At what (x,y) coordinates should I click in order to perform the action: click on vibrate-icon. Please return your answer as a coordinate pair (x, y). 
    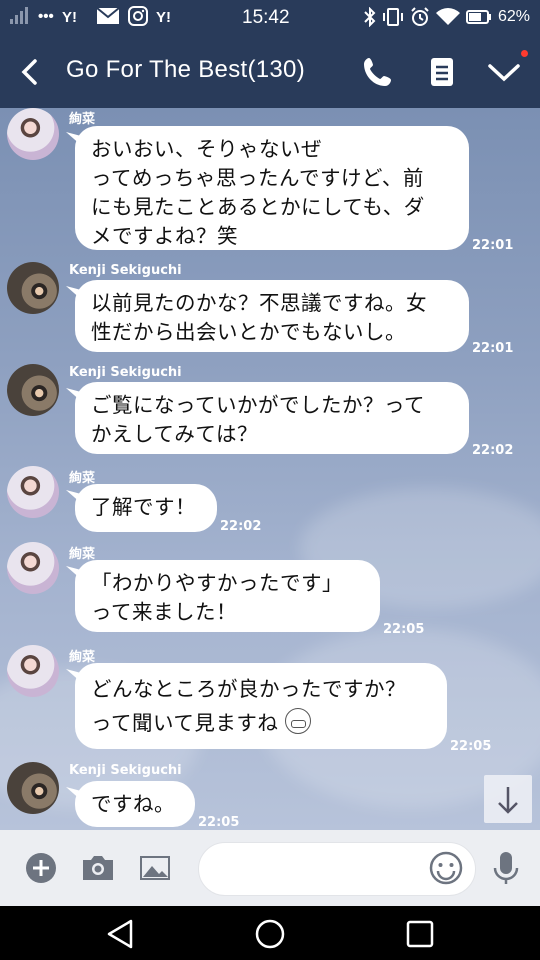
    Looking at the image, I should click on (392, 17).